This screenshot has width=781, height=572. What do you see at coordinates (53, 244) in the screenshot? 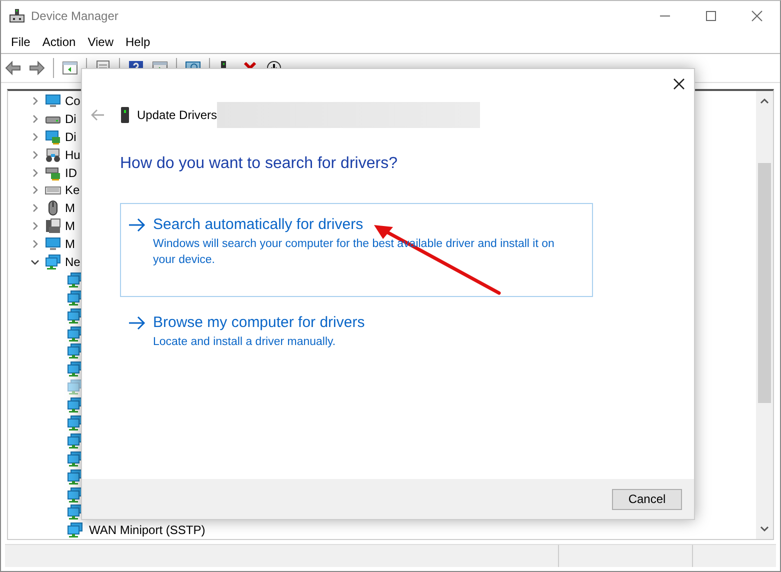
I see `monitor-icon` at bounding box center [53, 244].